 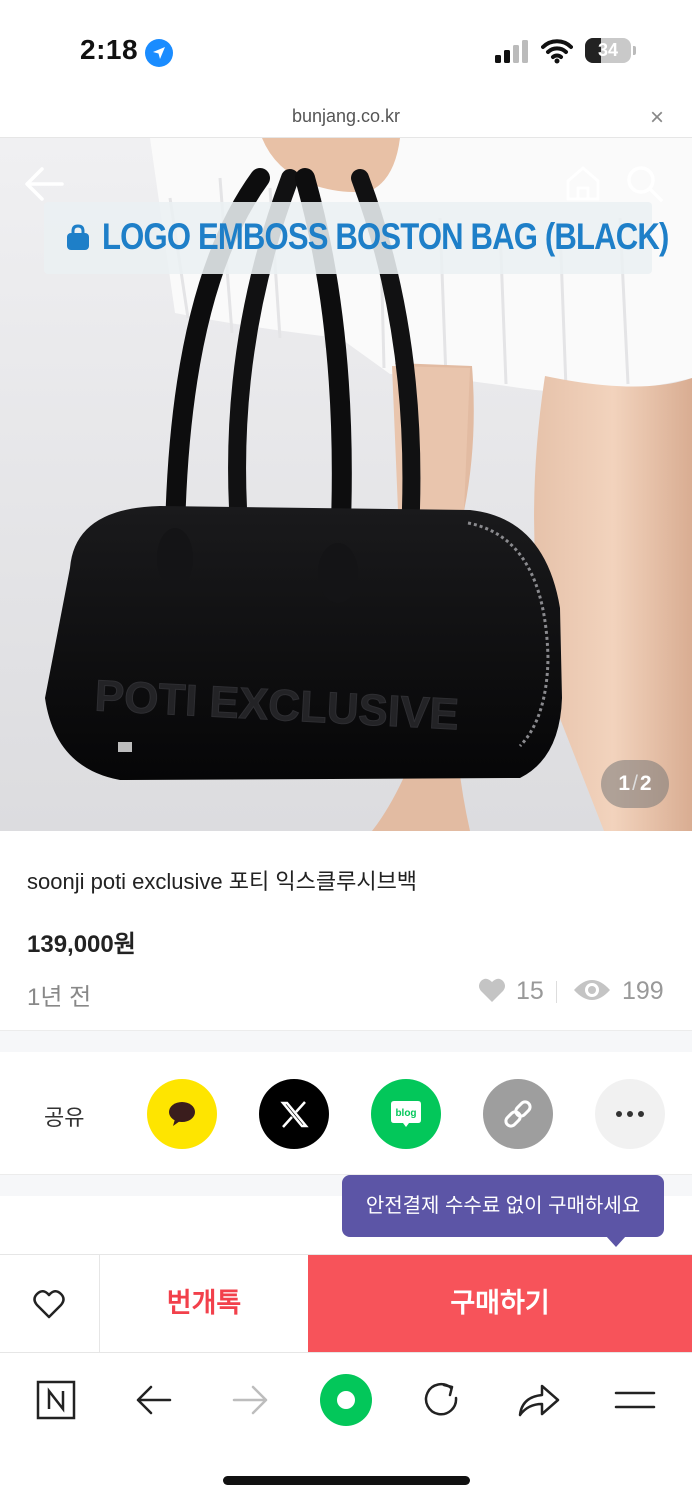 What do you see at coordinates (109, 49) in the screenshot?
I see `status-time: 2:18` at bounding box center [109, 49].